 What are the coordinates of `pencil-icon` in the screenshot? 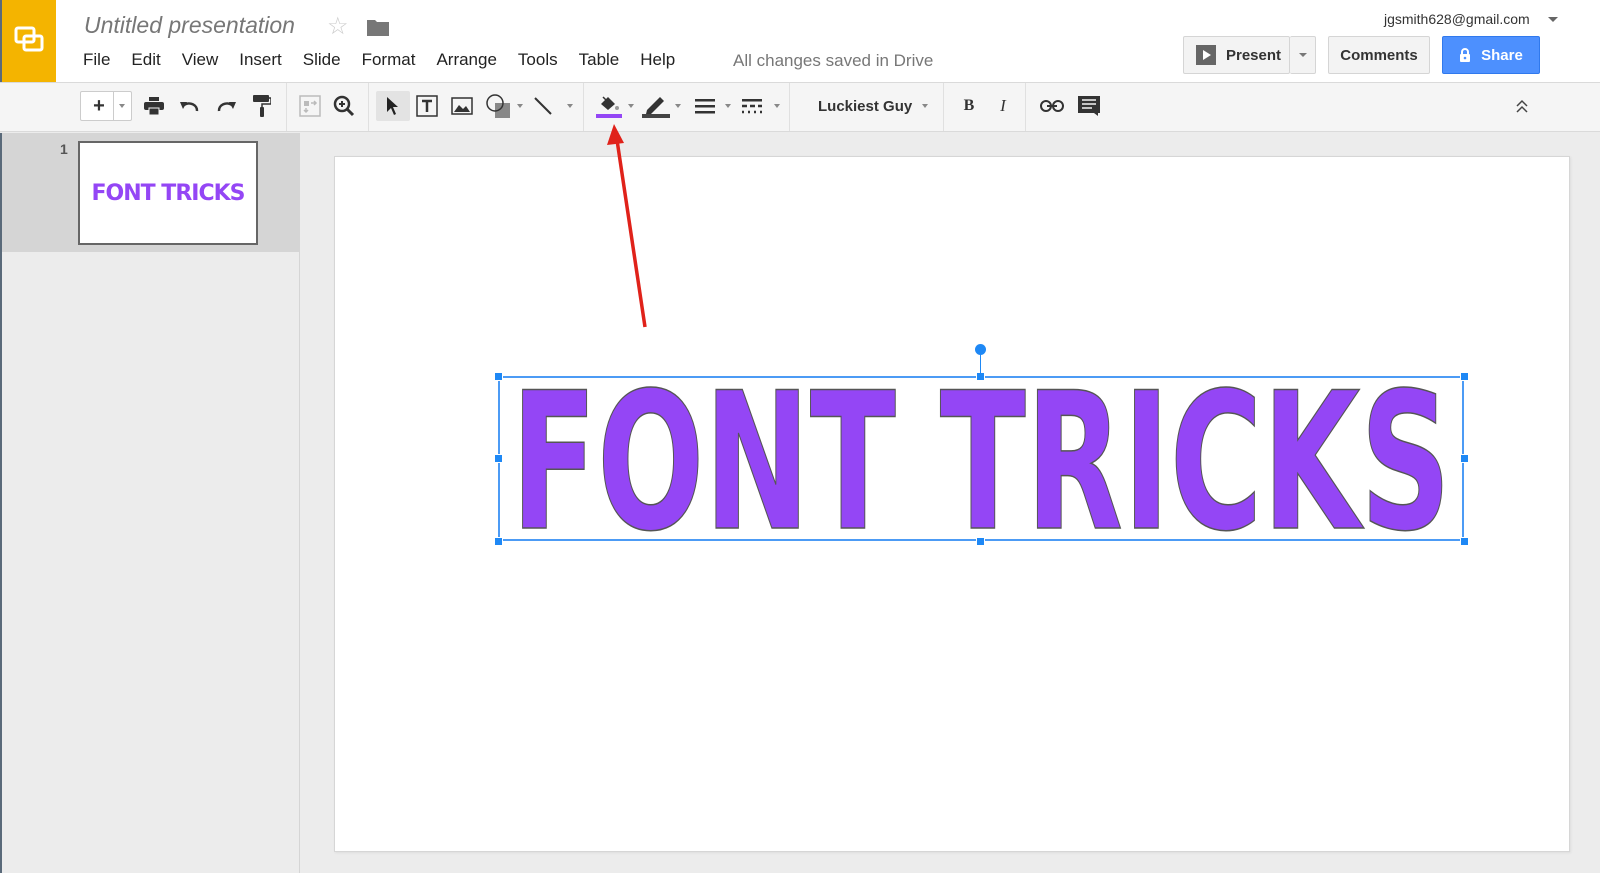 It's located at (656, 107).